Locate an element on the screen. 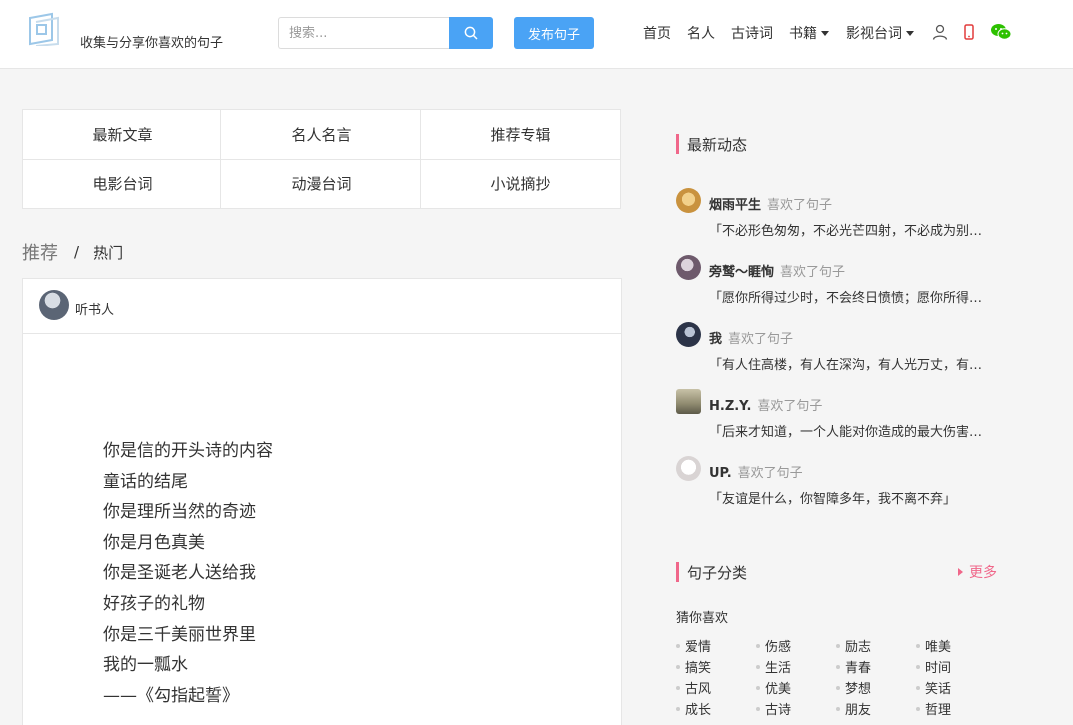 Image resolution: width=1073 pixels, height=725 pixels. search-icon is located at coordinates (471, 33).